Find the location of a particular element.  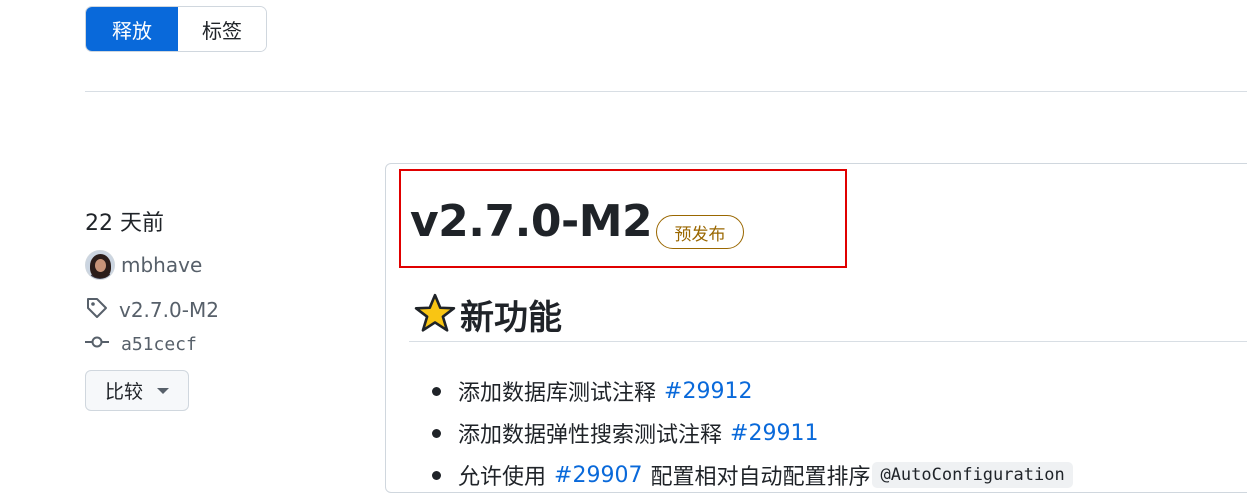

star-icon is located at coordinates (435, 315).